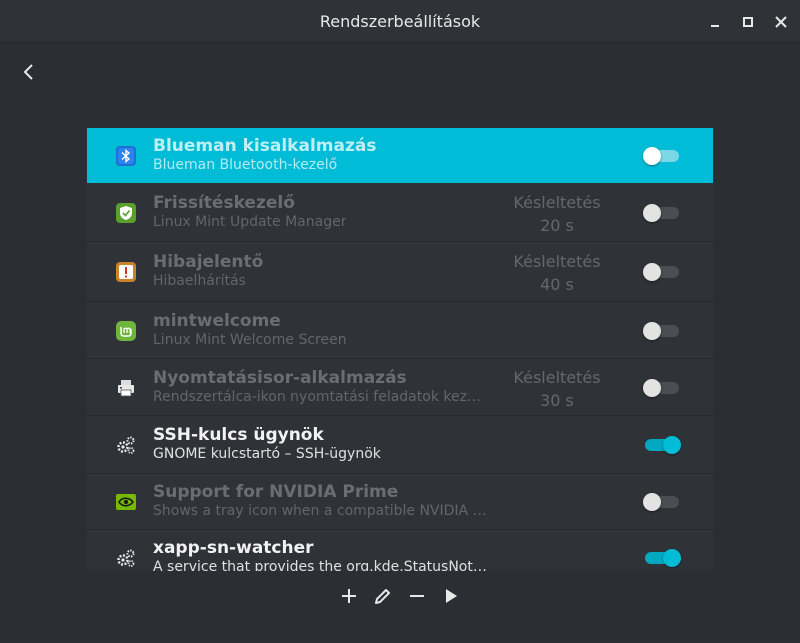  I want to click on title-bar: Rendszerbeállítások, so click(400, 21).